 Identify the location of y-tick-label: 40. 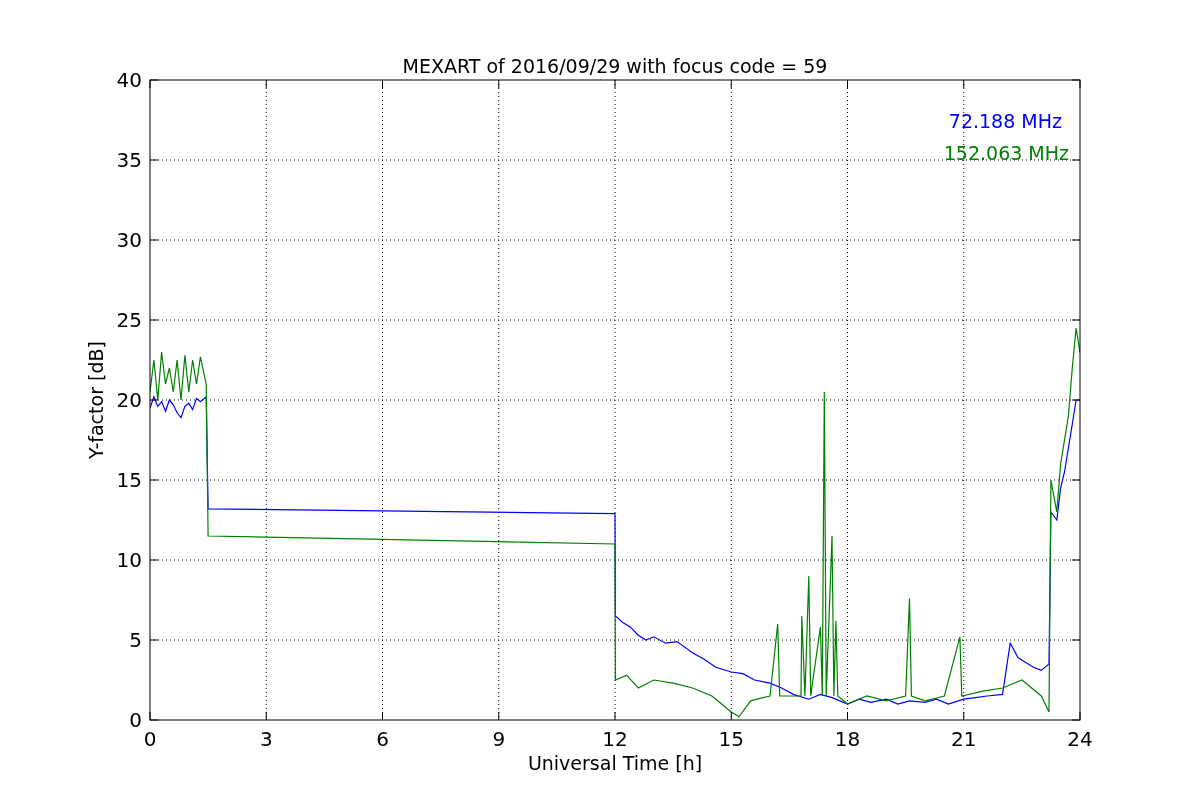
(129, 80).